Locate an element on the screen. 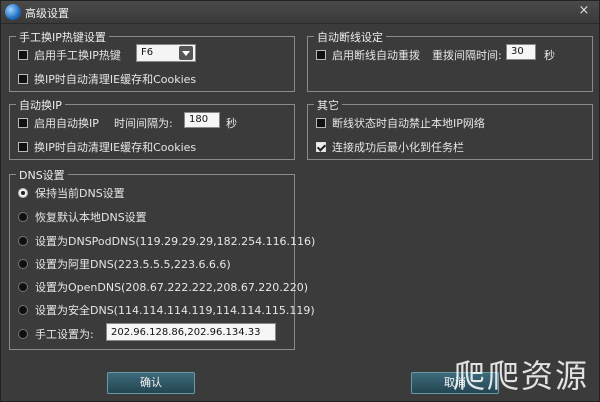  hotkey-legend: 手工换IP热键设置 is located at coordinates (62, 37).